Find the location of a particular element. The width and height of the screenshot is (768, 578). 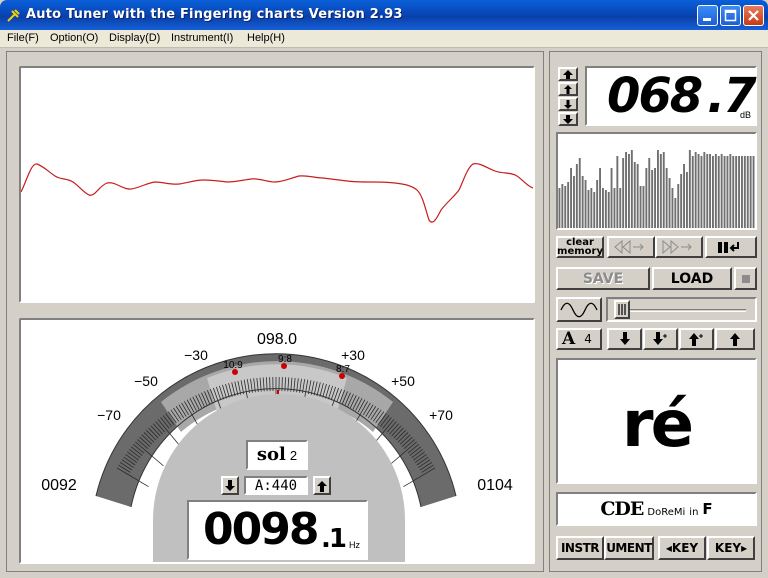

scale-label-minus50: −50 is located at coordinates (146, 381).